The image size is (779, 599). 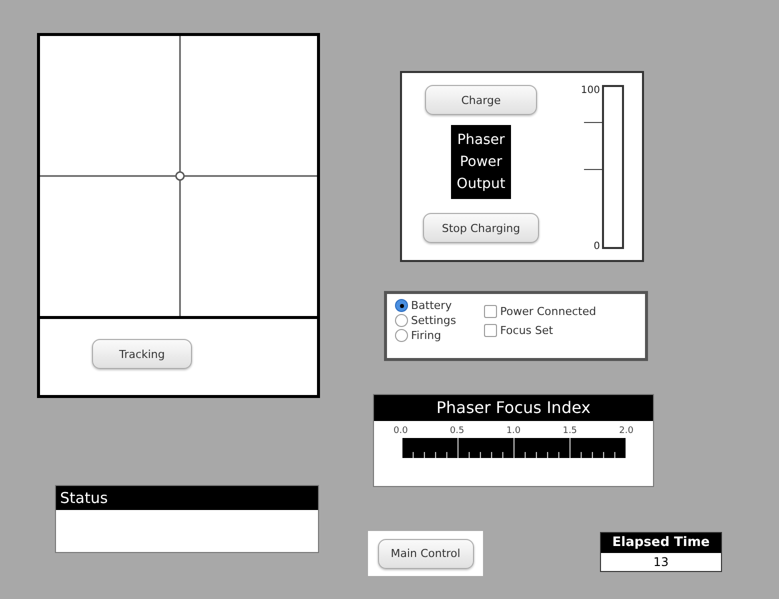 What do you see at coordinates (457, 431) in the screenshot?
I see `scale-label: 0.5` at bounding box center [457, 431].